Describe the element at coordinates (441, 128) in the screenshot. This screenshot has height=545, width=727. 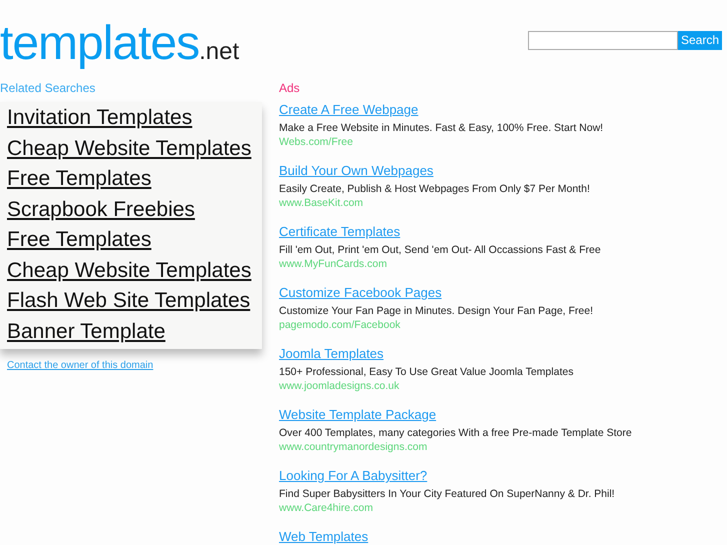
I see `ad-description: Make a Free Website in Minutes. Fast & Easy, 100% Free. Start Now!` at that location.